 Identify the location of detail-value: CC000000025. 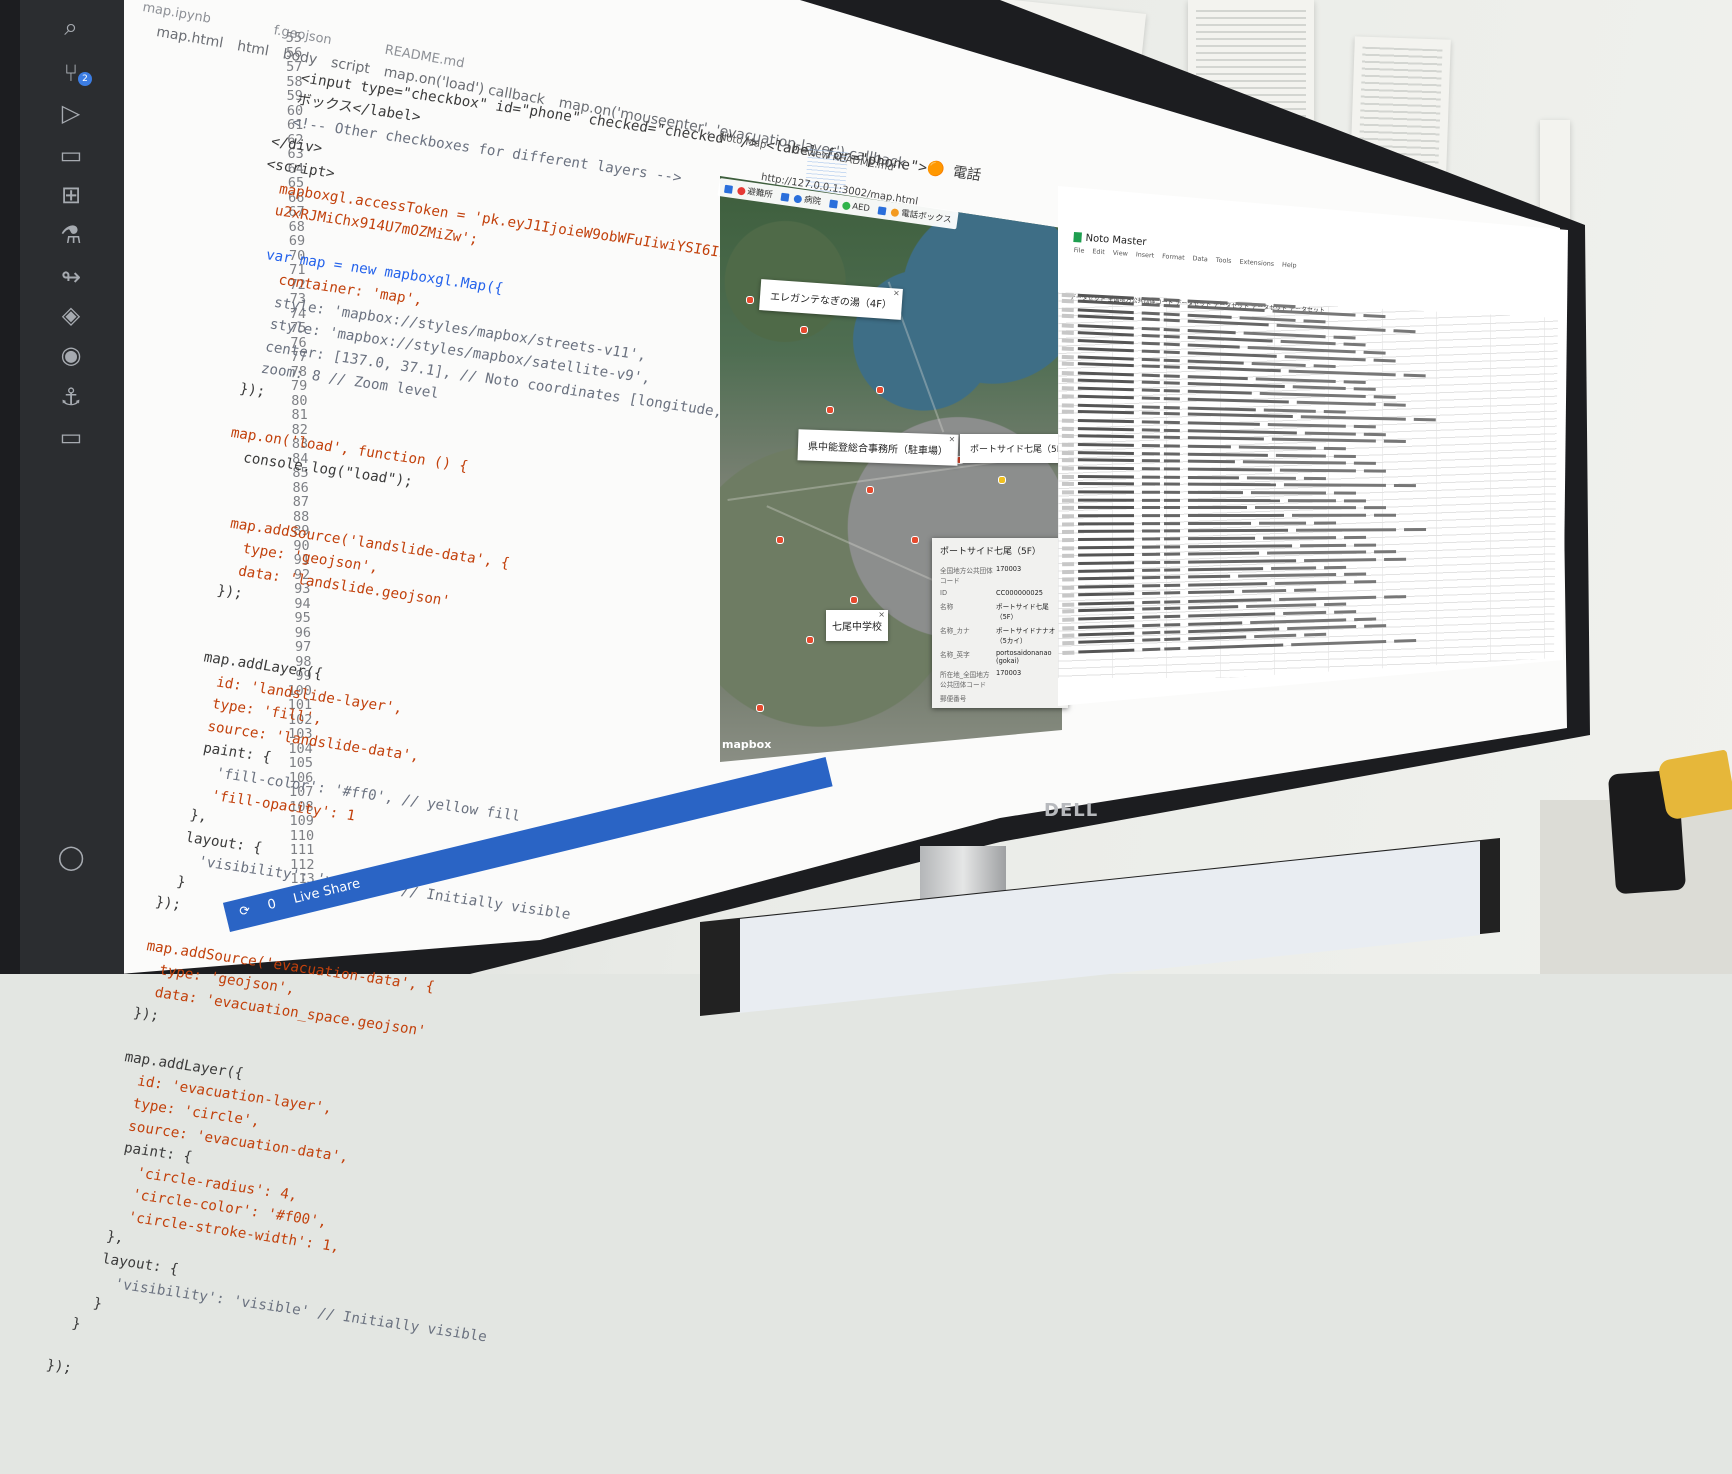
(1019, 593).